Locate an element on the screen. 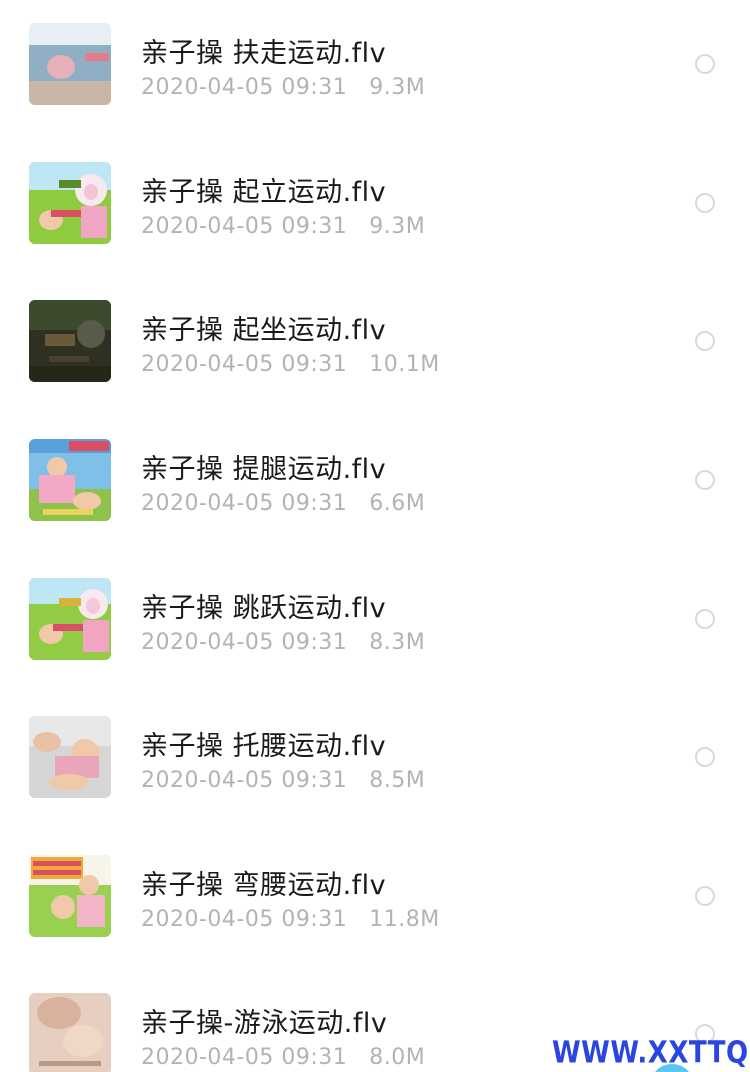  file-meta: 2020-04-05 09:31 11.8M is located at coordinates (290, 919).